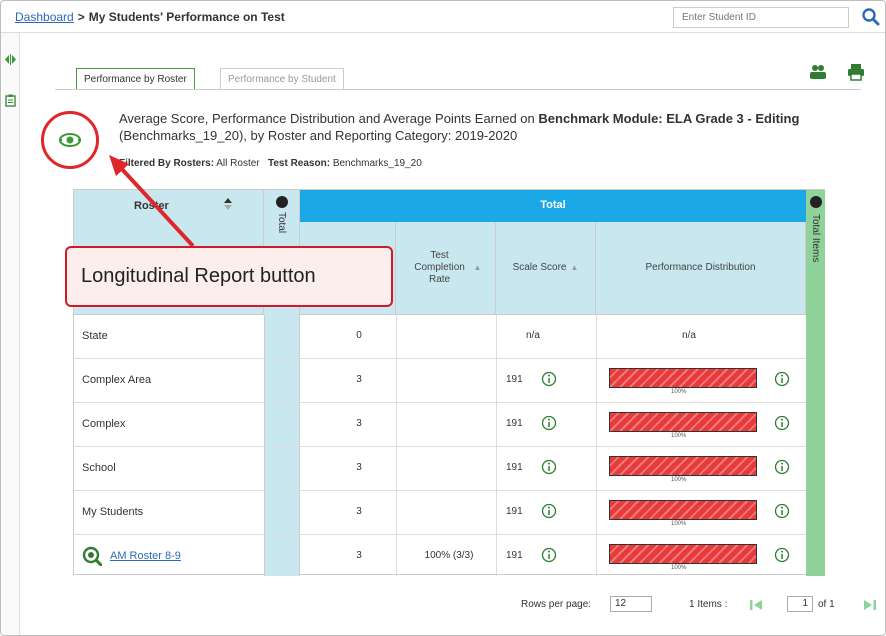  Describe the element at coordinates (815, 383) in the screenshot. I see `total-items-column: Total Items` at that location.